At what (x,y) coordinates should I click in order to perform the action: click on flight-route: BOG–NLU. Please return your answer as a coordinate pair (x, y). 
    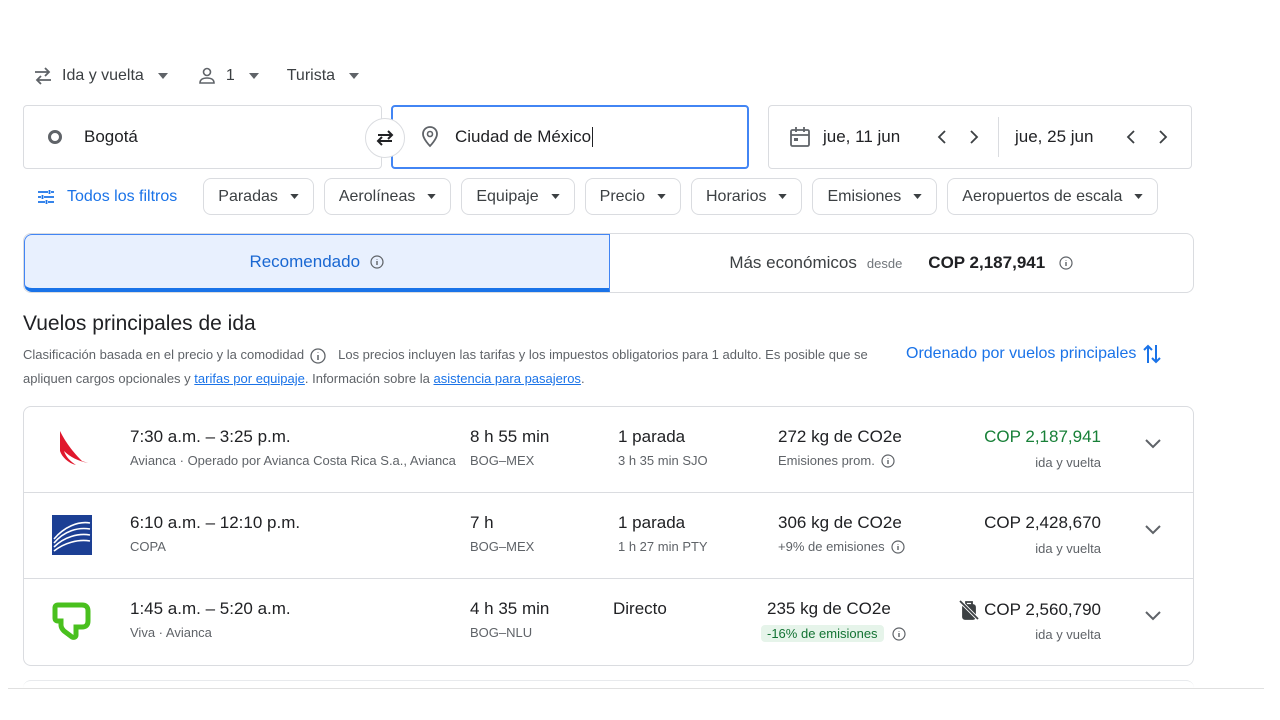
    Looking at the image, I should click on (501, 632).